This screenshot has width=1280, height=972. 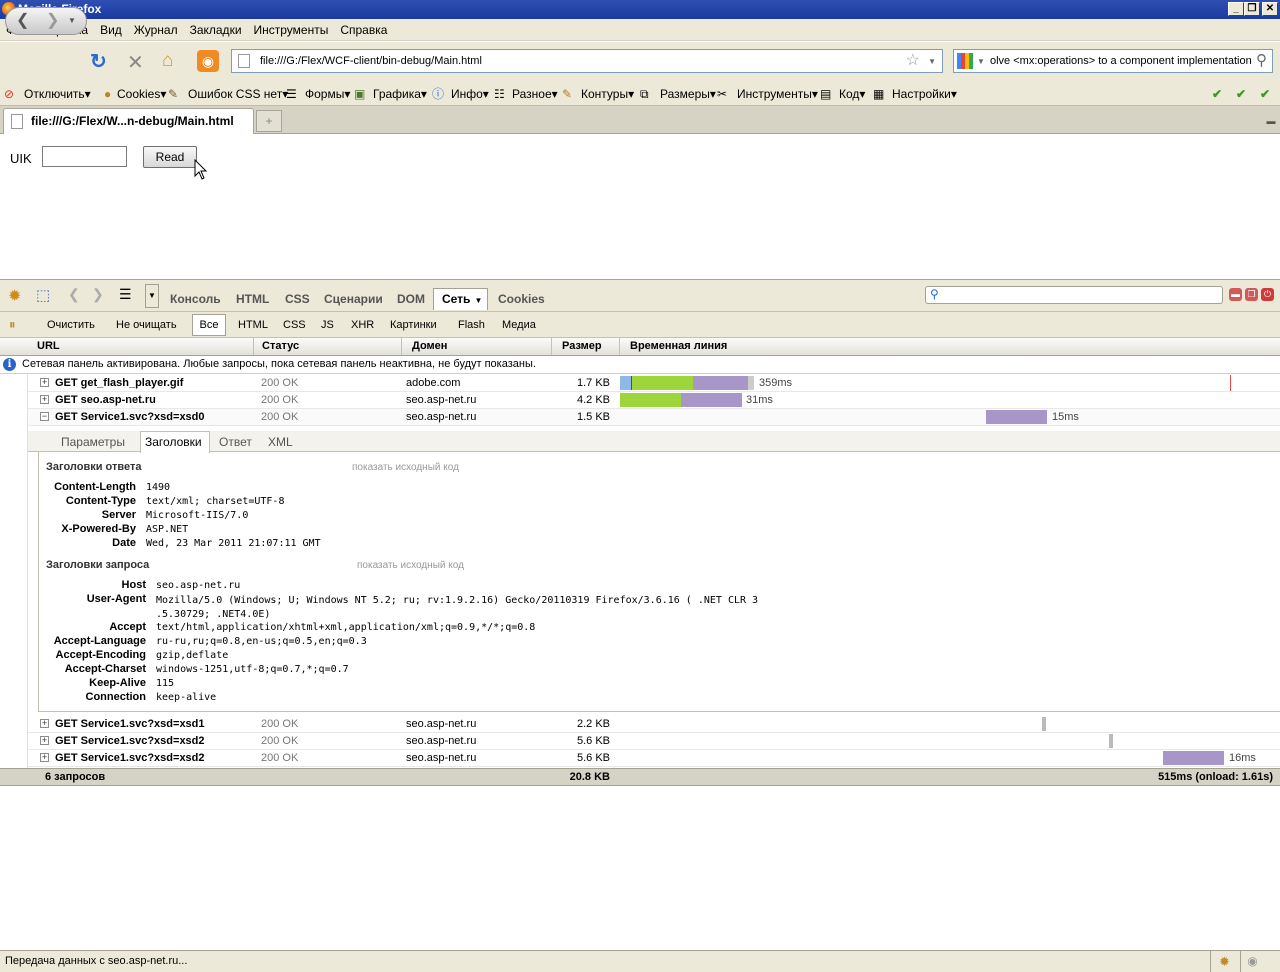 What do you see at coordinates (294, 325) in the screenshot?
I see `filter-css: CSS` at bounding box center [294, 325].